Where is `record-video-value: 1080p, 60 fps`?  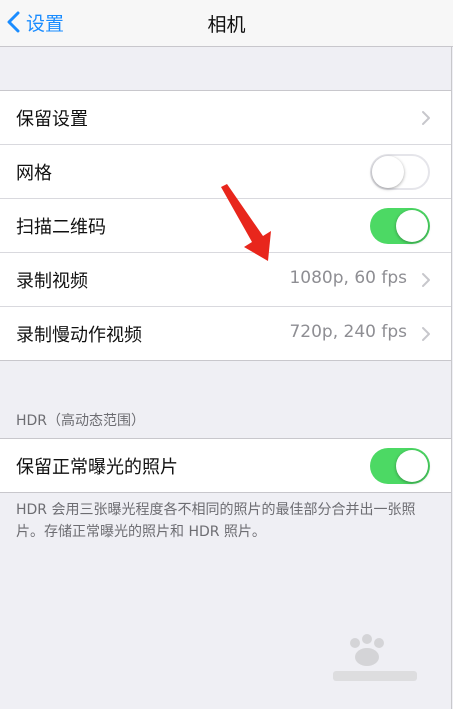 record-video-value: 1080p, 60 fps is located at coordinates (348, 278).